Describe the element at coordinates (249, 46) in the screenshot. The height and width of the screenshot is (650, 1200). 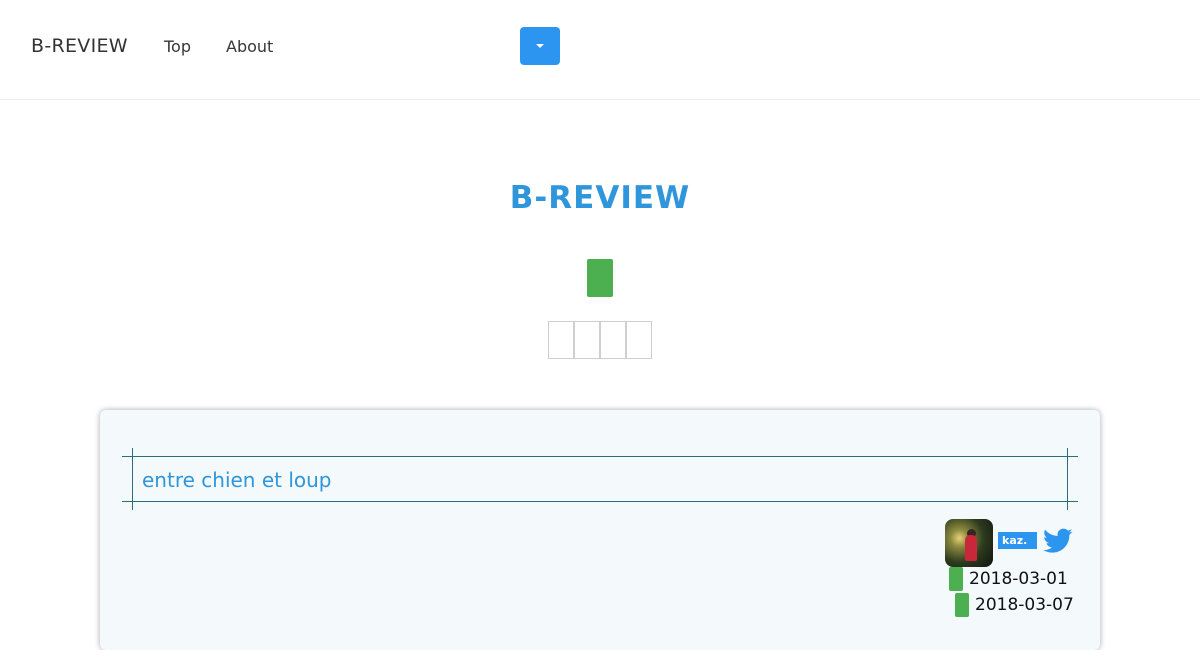
I see `nav-link-about: About` at that location.